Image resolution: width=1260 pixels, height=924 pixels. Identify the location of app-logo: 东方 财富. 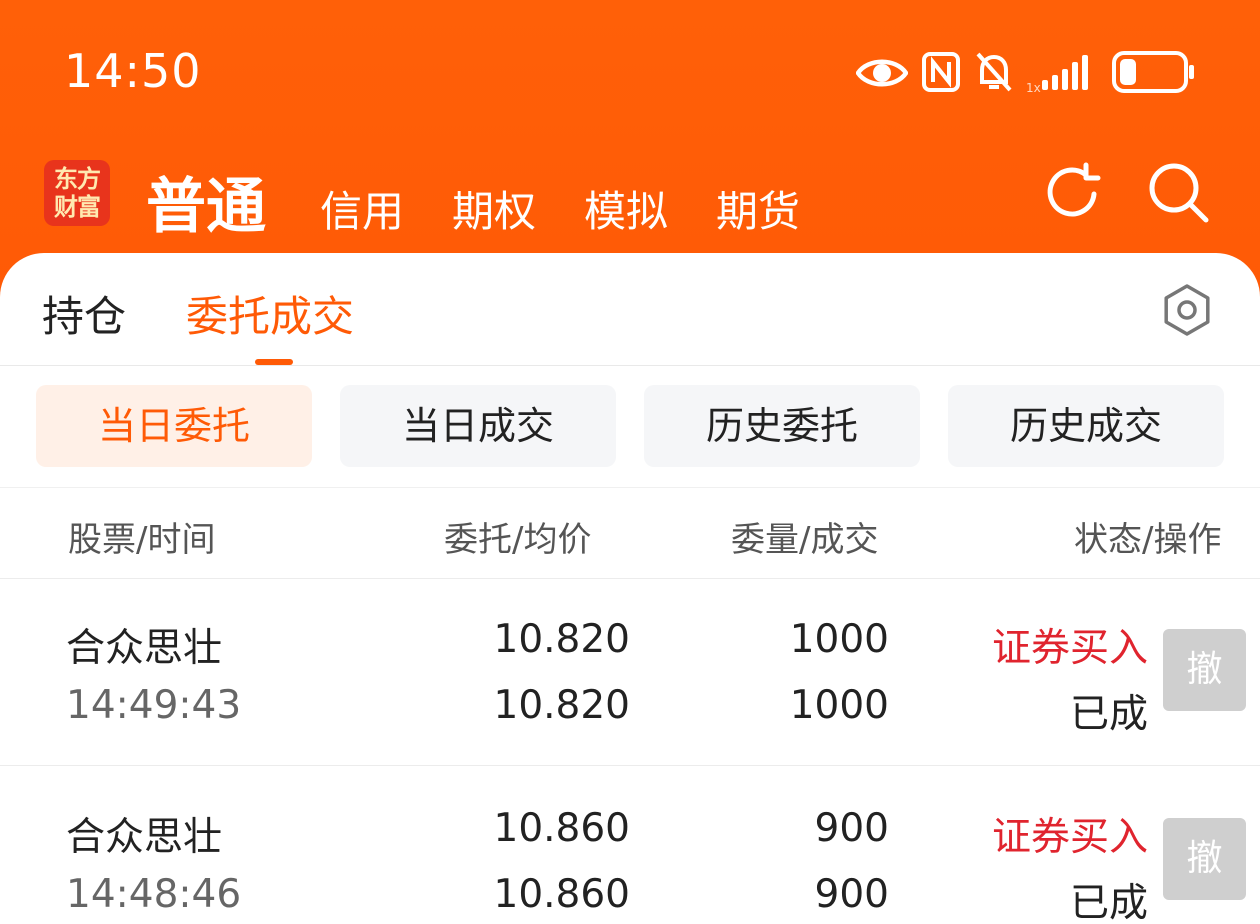
(77, 193).